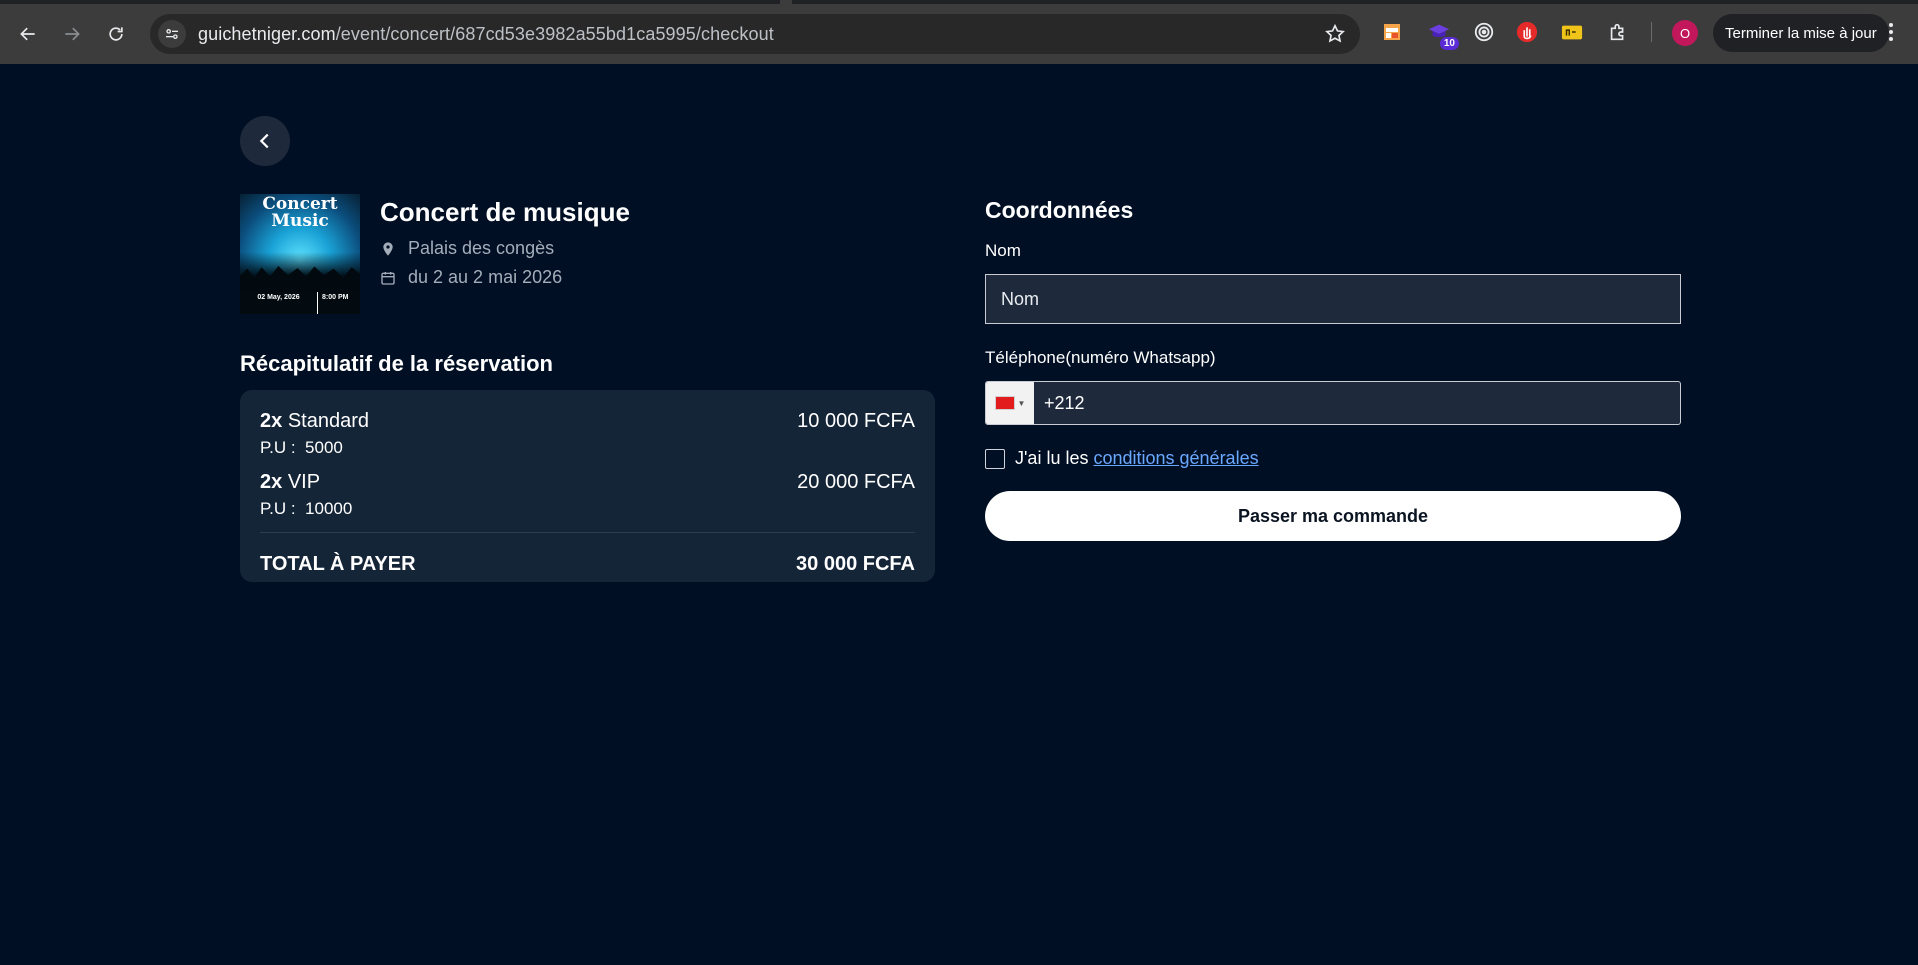 This screenshot has width=1918, height=965. Describe the element at coordinates (1333, 458) in the screenshot. I see `terms-row: J'ai lu les conditions générales` at that location.